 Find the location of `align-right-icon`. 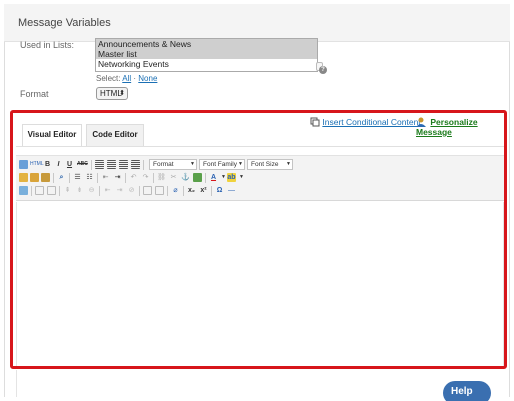

align-right-icon is located at coordinates (123, 164).